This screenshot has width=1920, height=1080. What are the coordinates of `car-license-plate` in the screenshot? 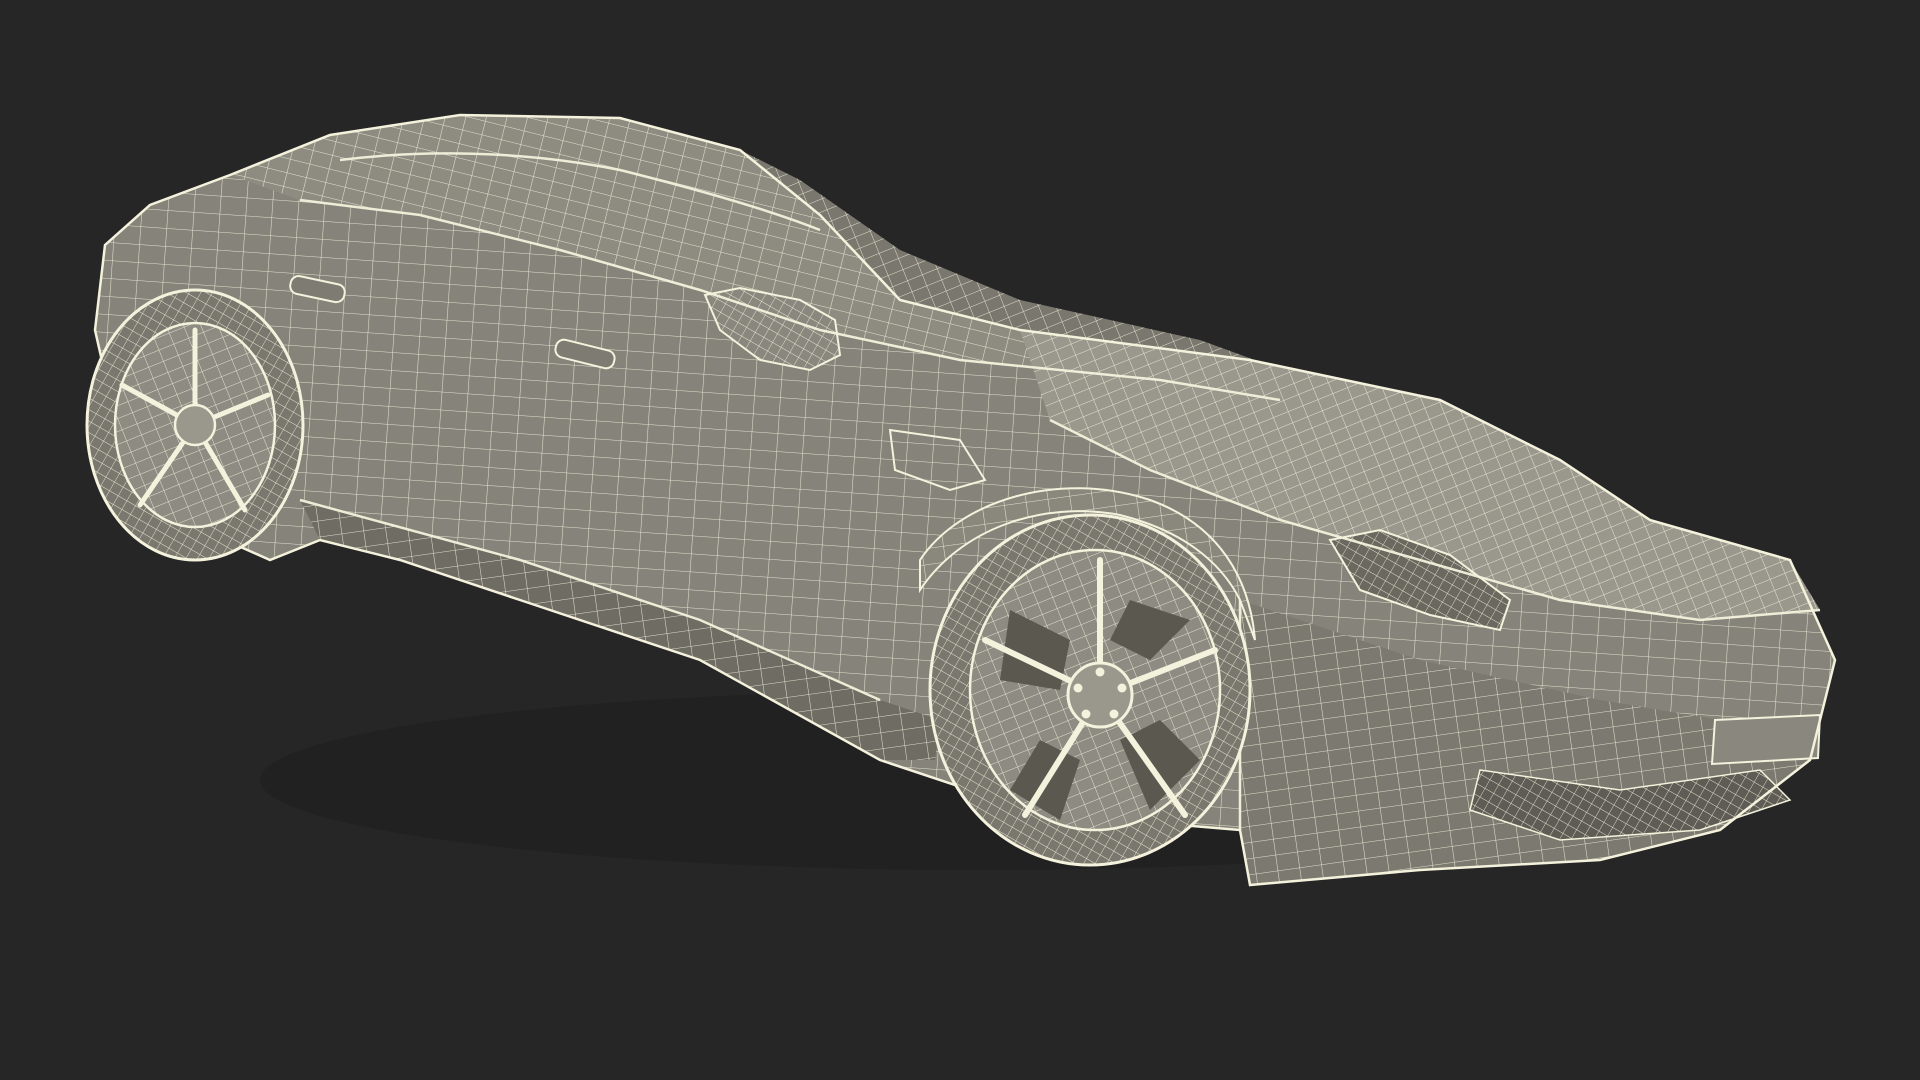 It's located at (1766, 739).